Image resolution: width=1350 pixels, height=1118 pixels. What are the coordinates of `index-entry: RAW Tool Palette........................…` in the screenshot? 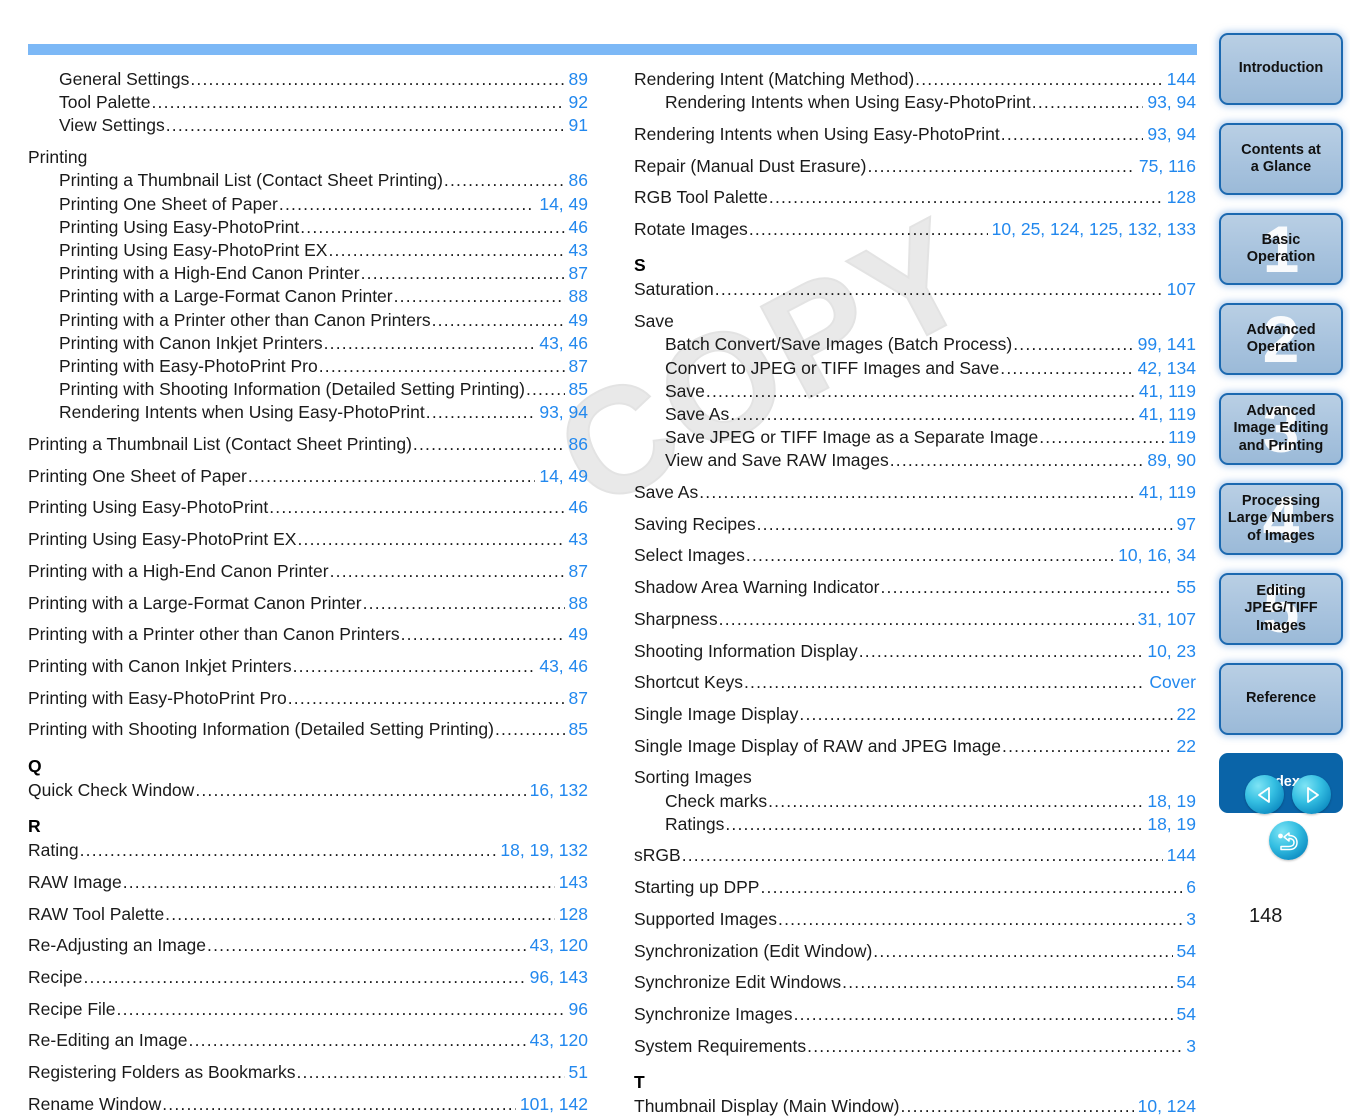 It's located at (308, 914).